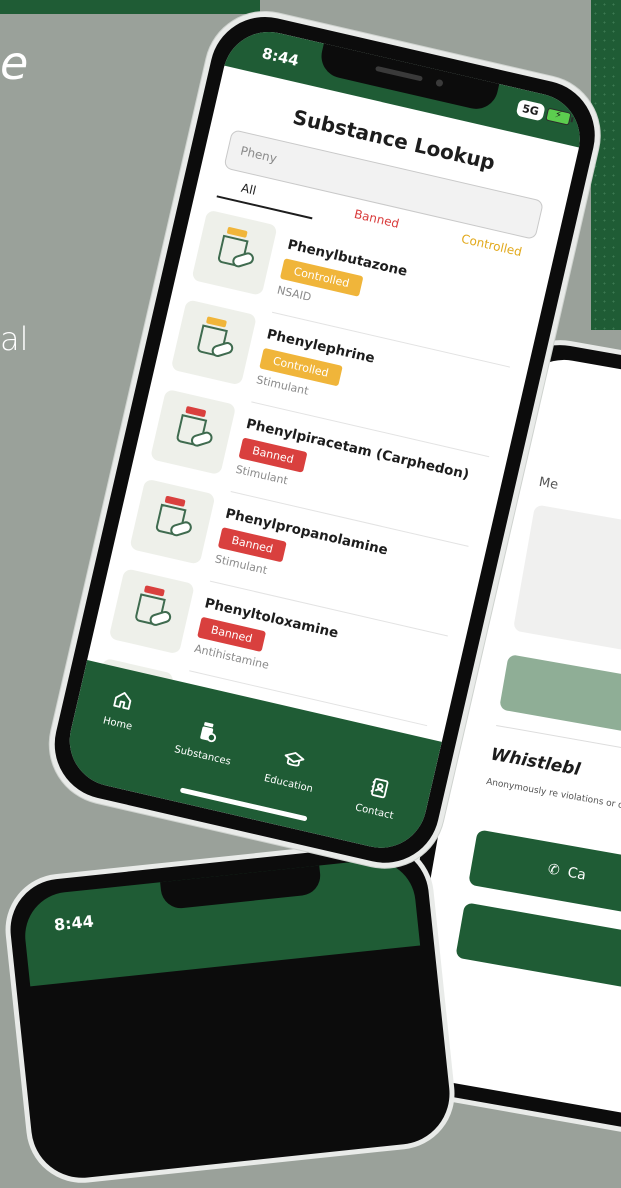 This screenshot has height=1188, width=621. I want to click on nav-home: Home, so click(120, 709).